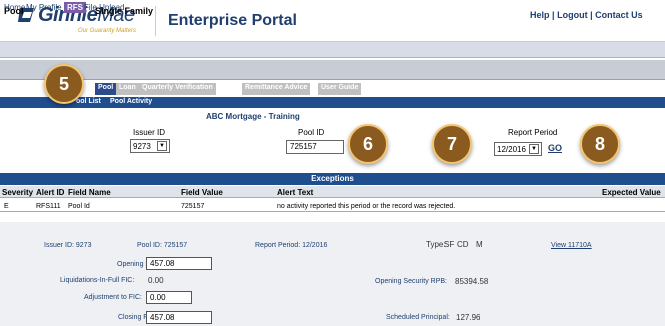 The width and height of the screenshot is (665, 326). Describe the element at coordinates (295, 192) in the screenshot. I see `column-header: Alert Text` at that location.